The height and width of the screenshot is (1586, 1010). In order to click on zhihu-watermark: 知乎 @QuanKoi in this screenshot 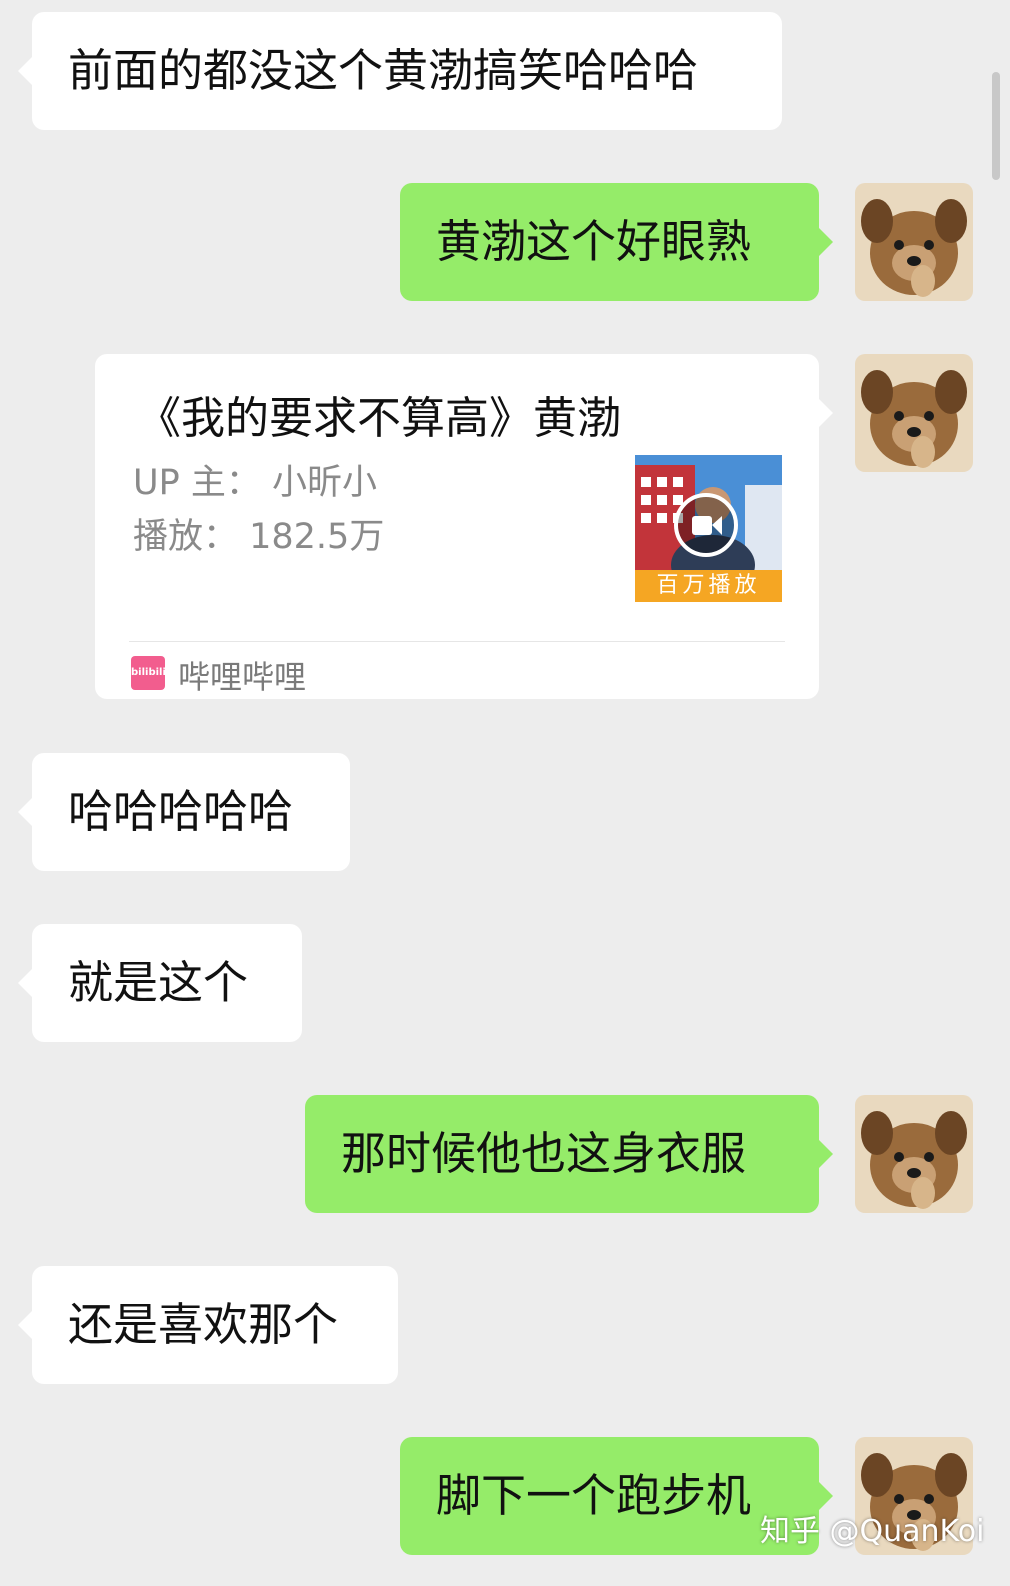, I will do `click(872, 1531)`.